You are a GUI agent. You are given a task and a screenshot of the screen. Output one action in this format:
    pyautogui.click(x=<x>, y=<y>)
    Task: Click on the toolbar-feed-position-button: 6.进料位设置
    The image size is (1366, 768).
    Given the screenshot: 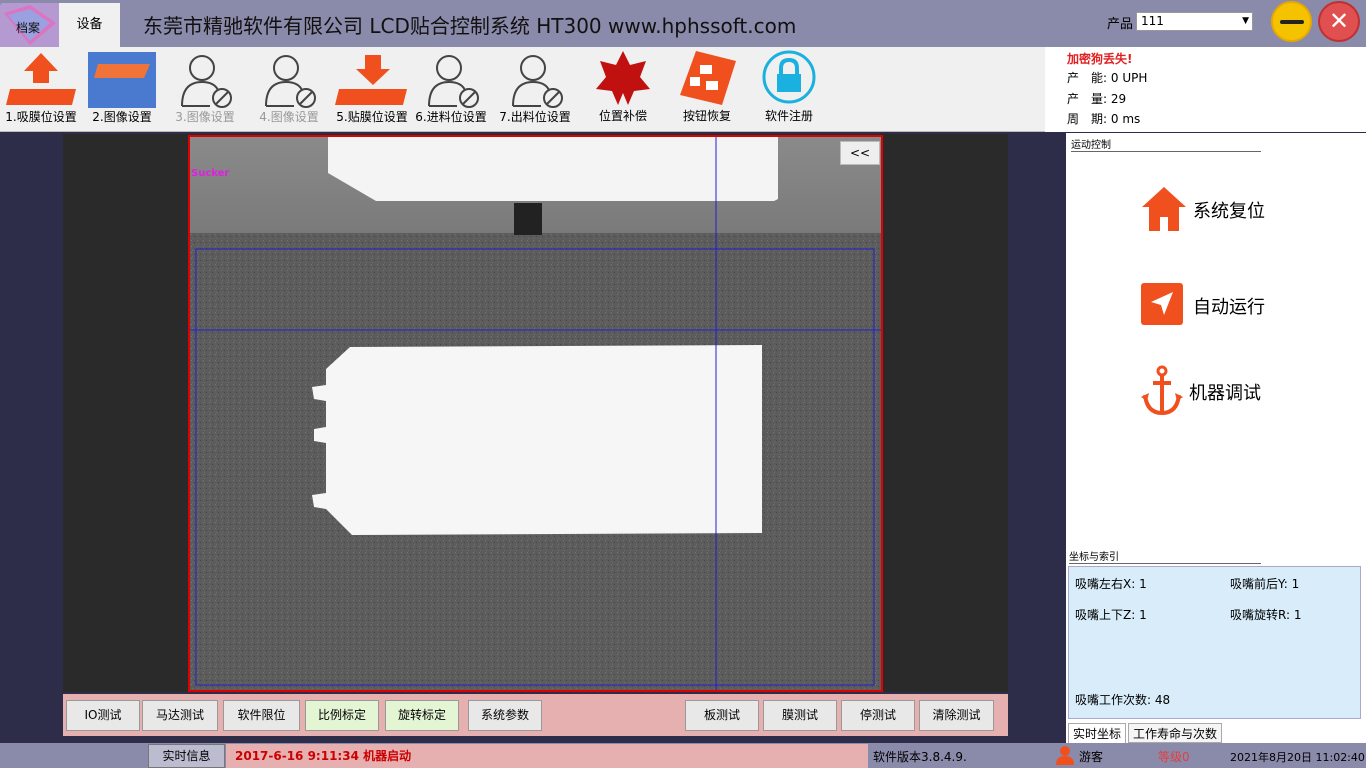 What is the action you would take?
    pyautogui.click(x=451, y=89)
    